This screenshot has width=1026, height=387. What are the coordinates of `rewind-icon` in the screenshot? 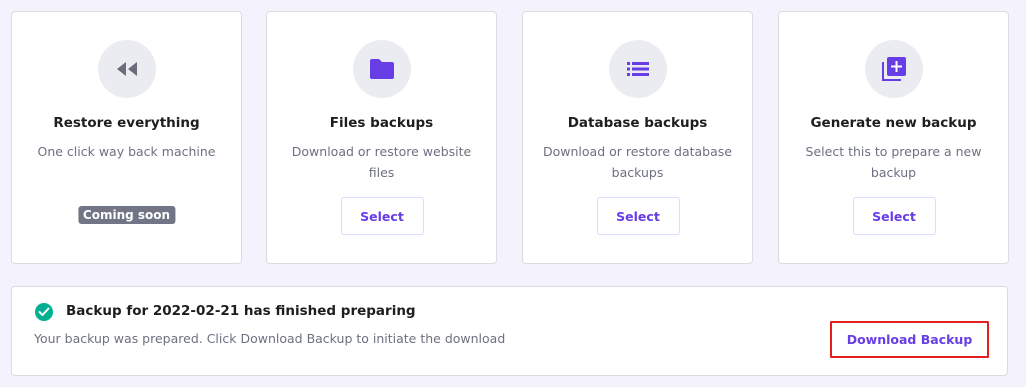 It's located at (126, 69).